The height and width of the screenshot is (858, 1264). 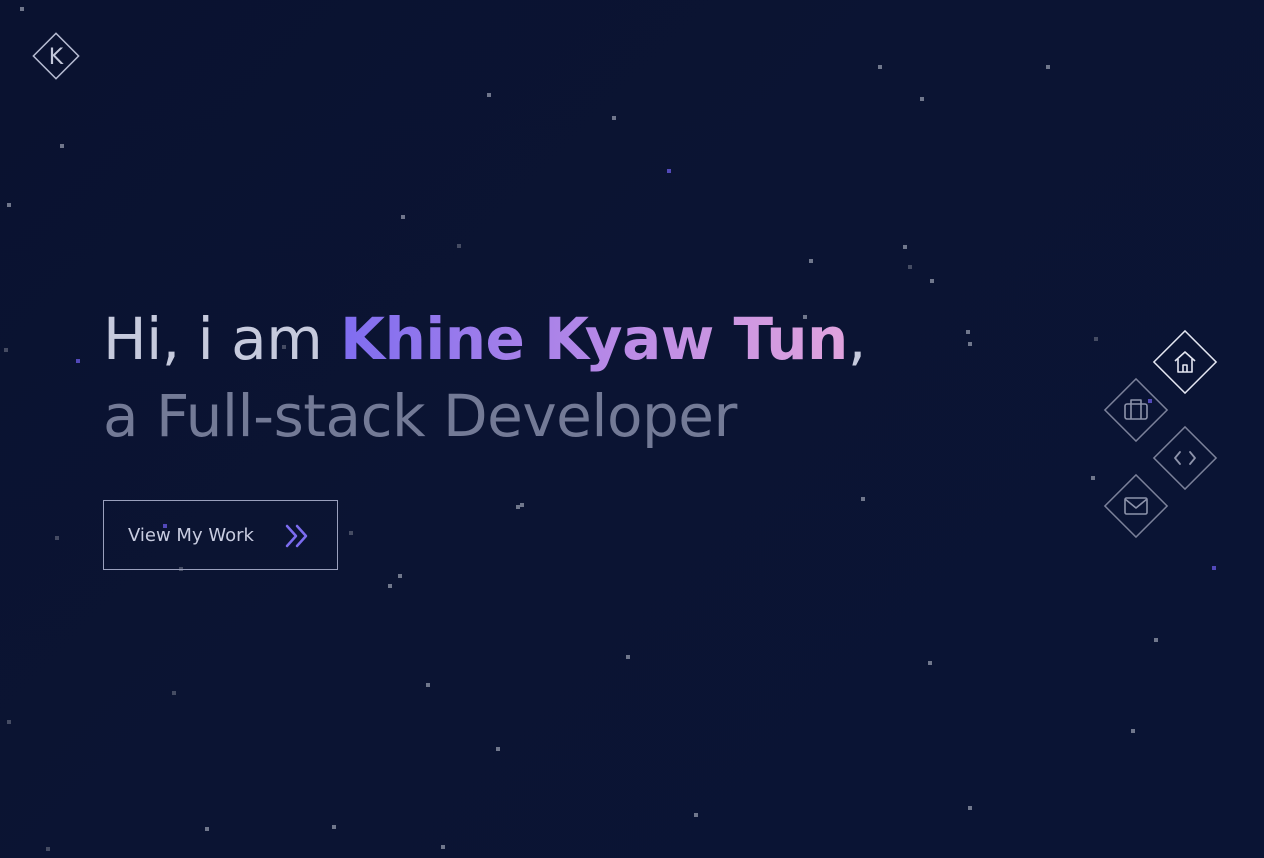 I want to click on nav-contact-button, so click(x=1136, y=506).